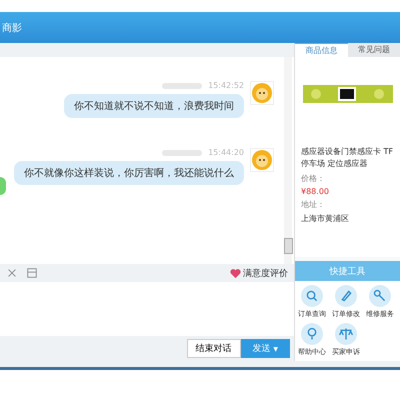  I want to click on scrollbar, so click(288, 160).